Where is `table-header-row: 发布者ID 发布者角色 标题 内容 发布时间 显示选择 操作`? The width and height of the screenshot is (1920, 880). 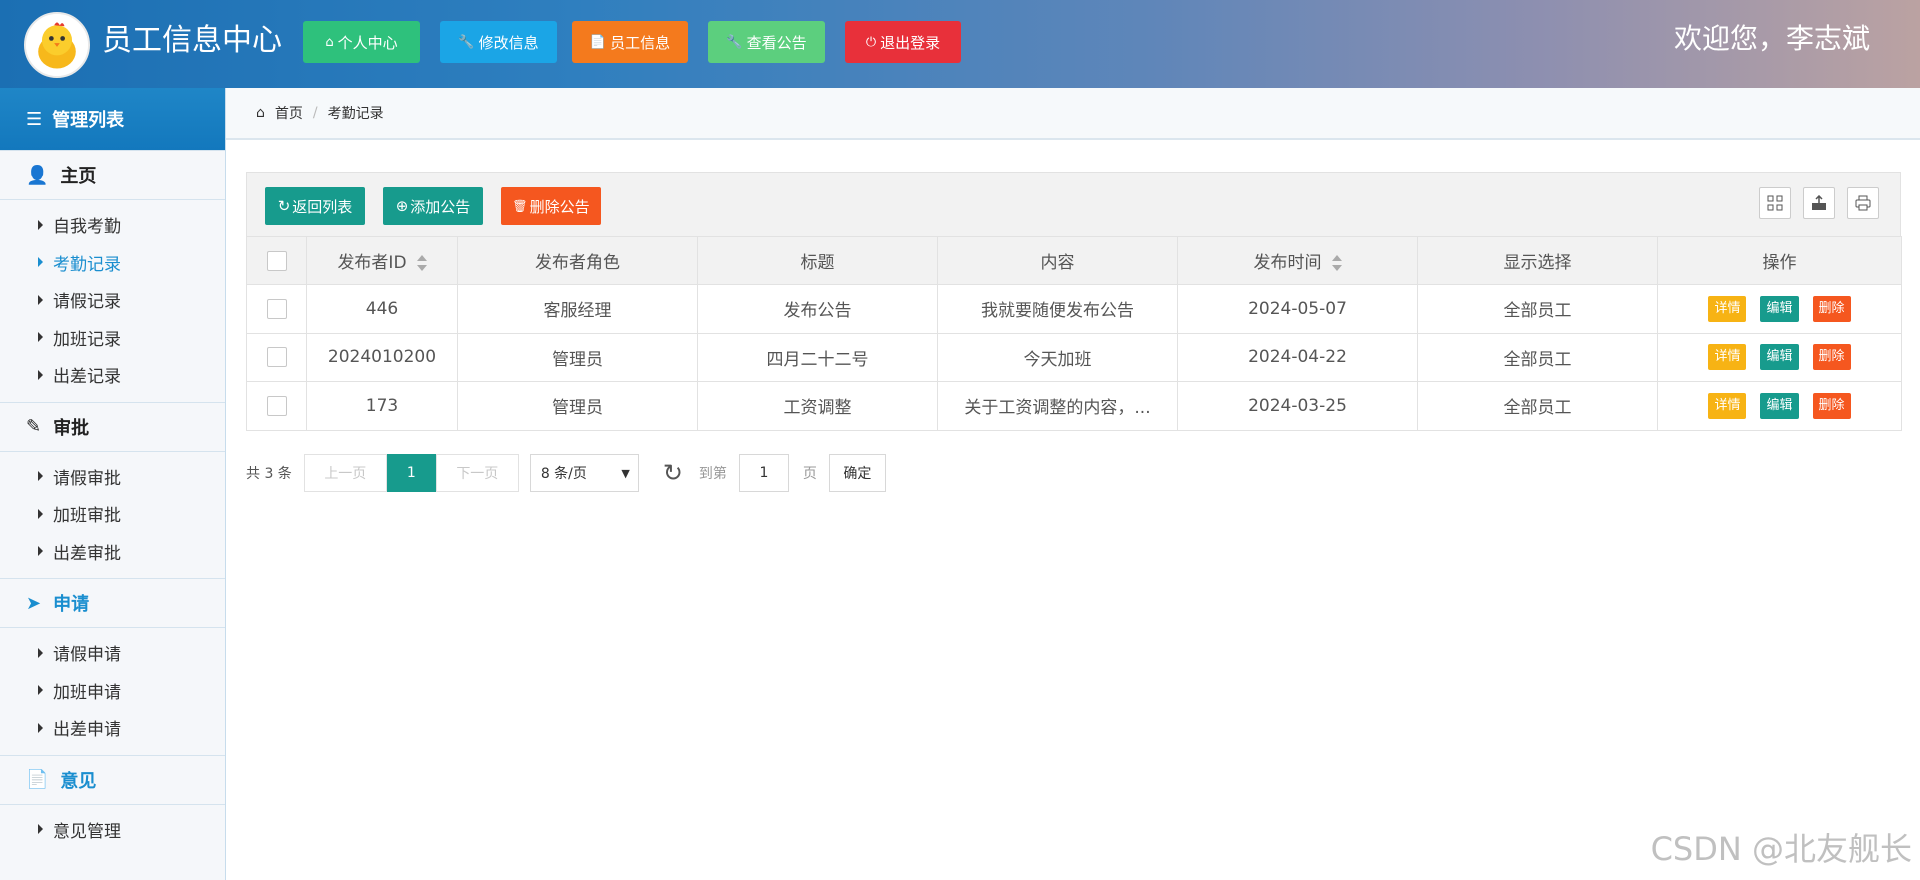 table-header-row: 发布者ID 发布者角色 标题 内容 发布时间 显示选择 操作 is located at coordinates (1074, 260).